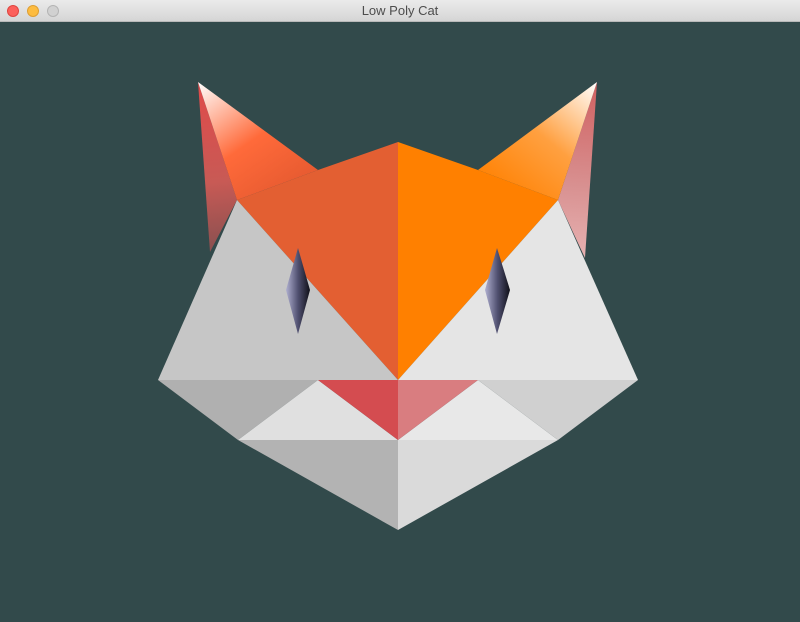 The height and width of the screenshot is (622, 800). I want to click on title-bar: Low Poly Cat, so click(400, 11).